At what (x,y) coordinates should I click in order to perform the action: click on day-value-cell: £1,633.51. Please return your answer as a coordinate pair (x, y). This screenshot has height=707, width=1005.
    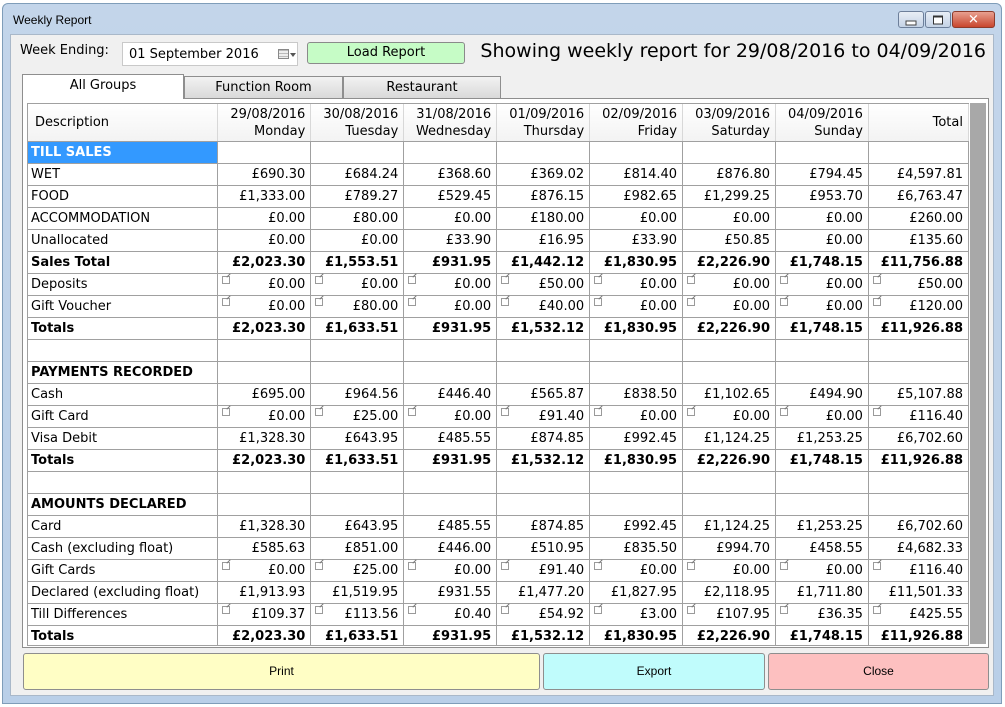
    Looking at the image, I should click on (357, 328).